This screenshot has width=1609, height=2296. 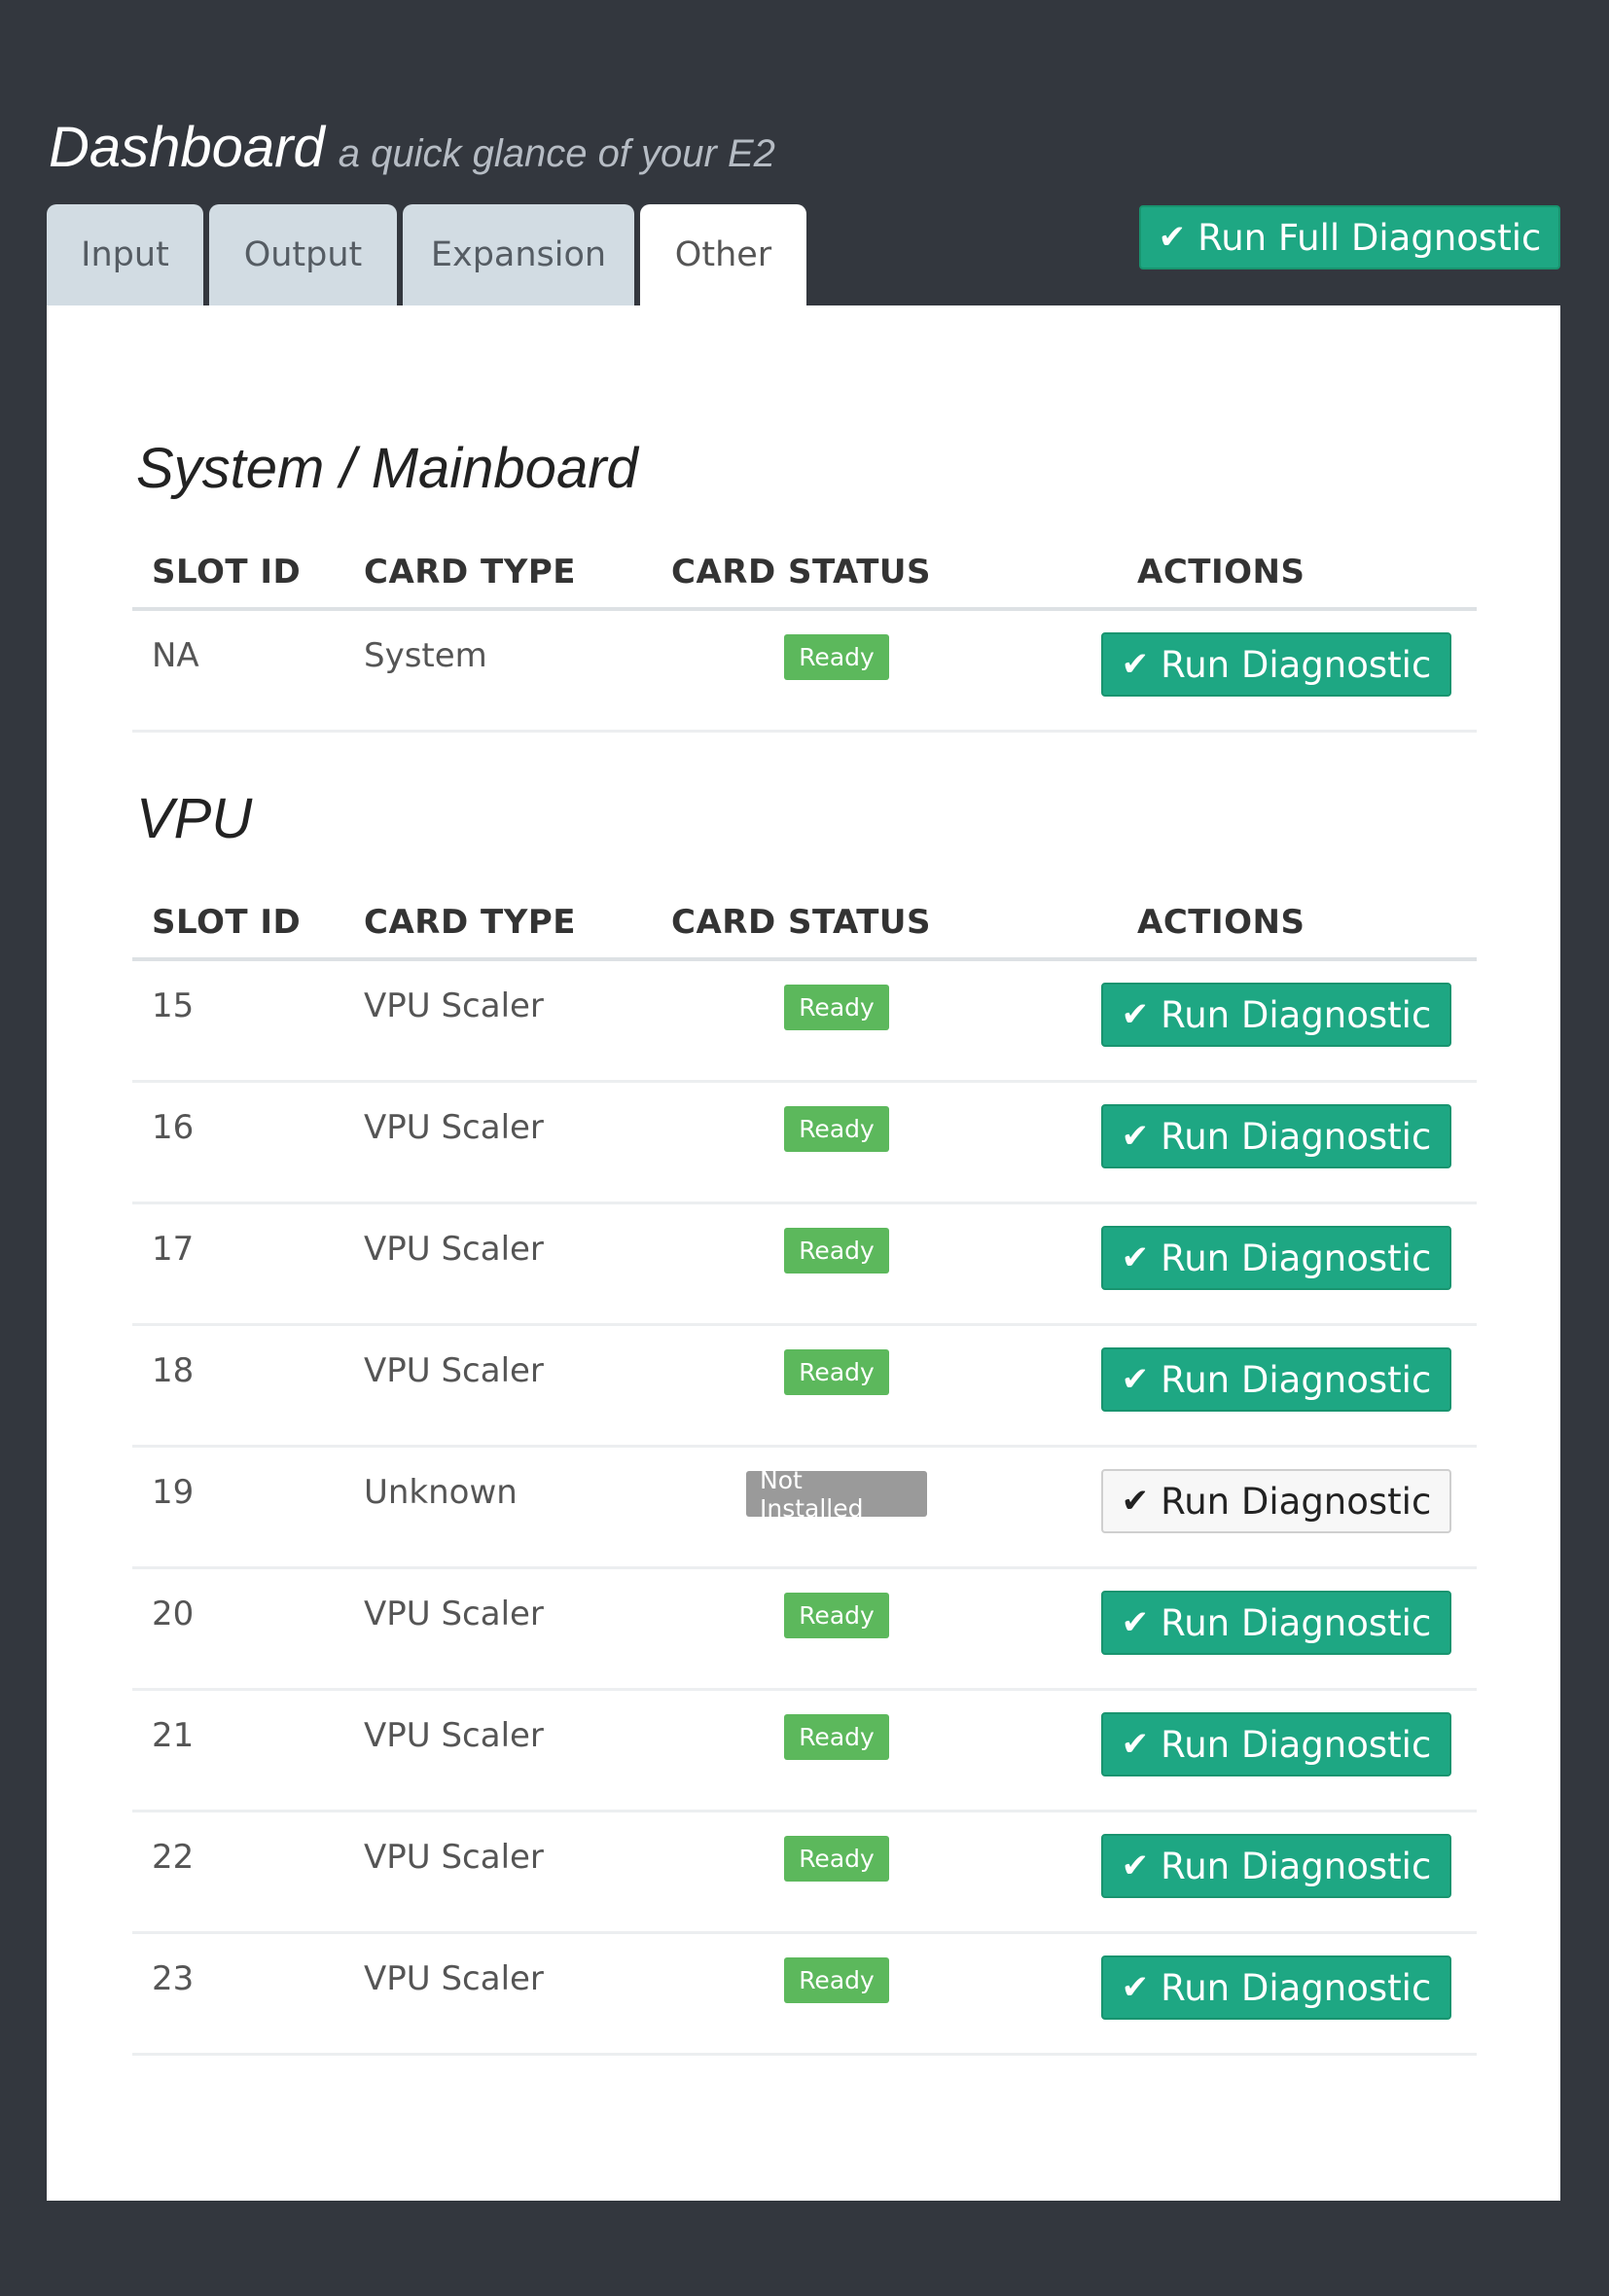 What do you see at coordinates (387, 468) in the screenshot?
I see `section-title-system: System / Mainboard` at bounding box center [387, 468].